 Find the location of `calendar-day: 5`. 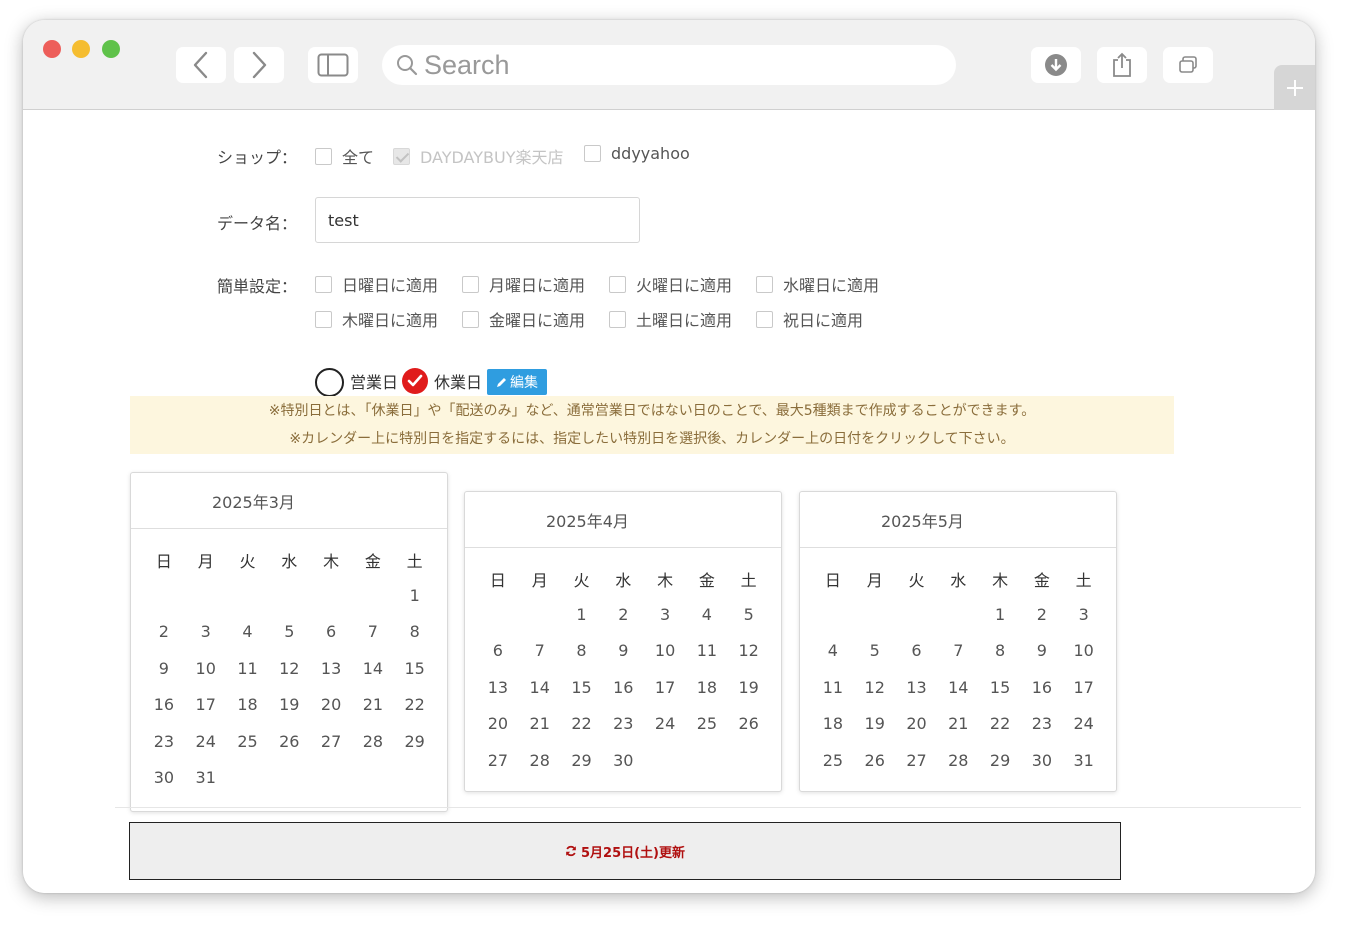

calendar-day: 5 is located at coordinates (875, 651).